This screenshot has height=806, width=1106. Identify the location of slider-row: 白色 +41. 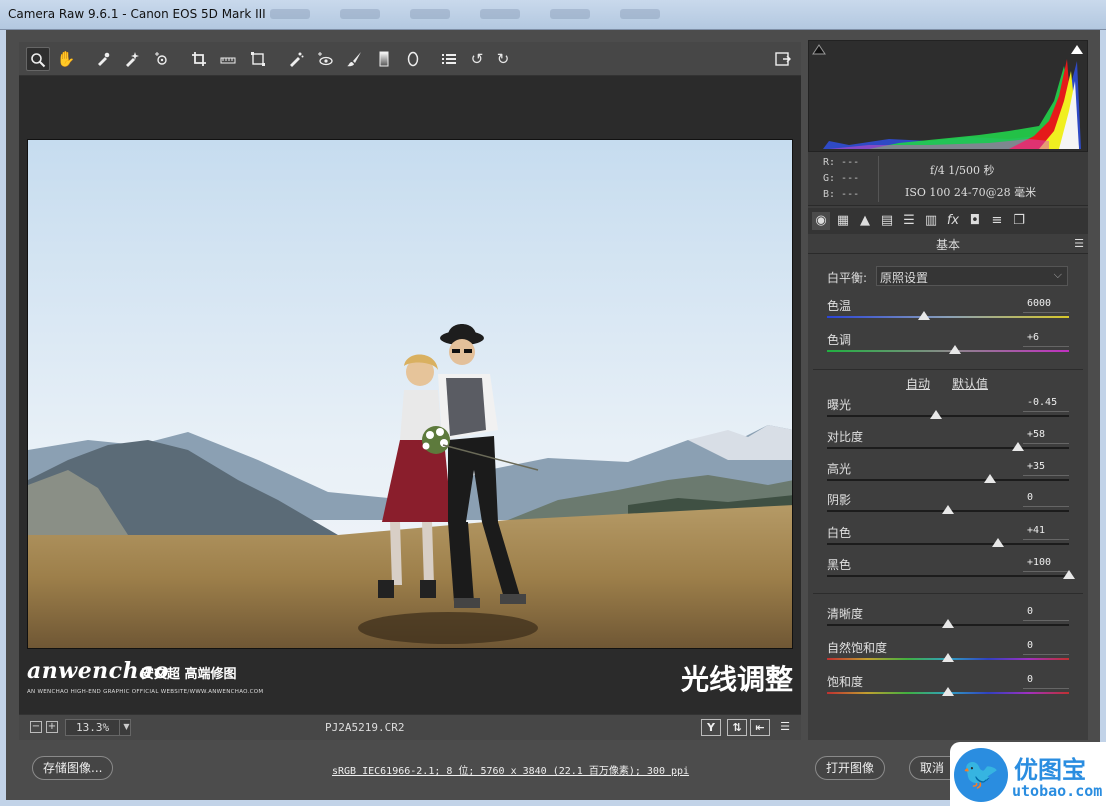
(948, 540).